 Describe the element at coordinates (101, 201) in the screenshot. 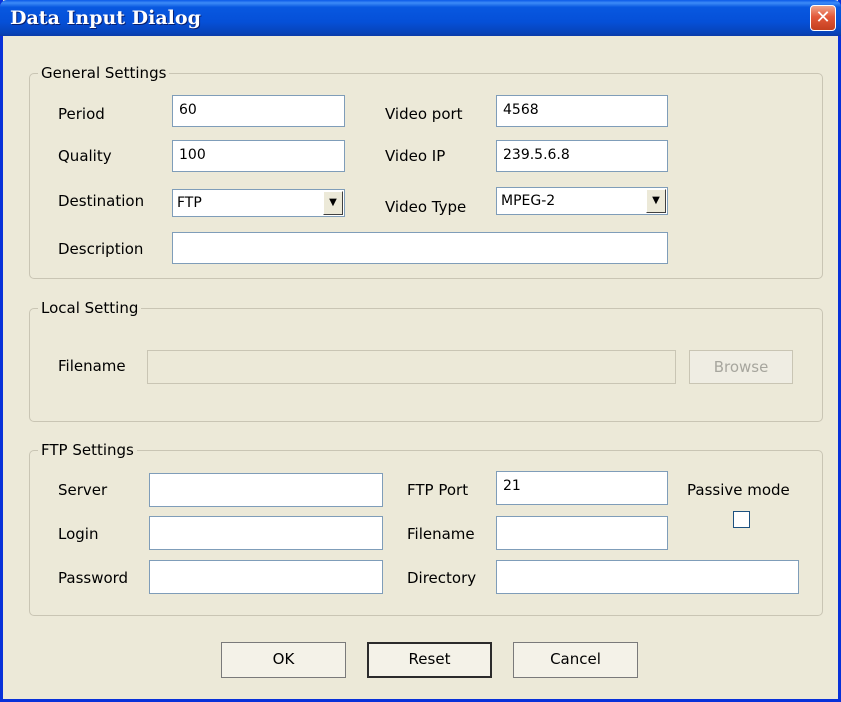

I see `destination-label: Destination` at that location.